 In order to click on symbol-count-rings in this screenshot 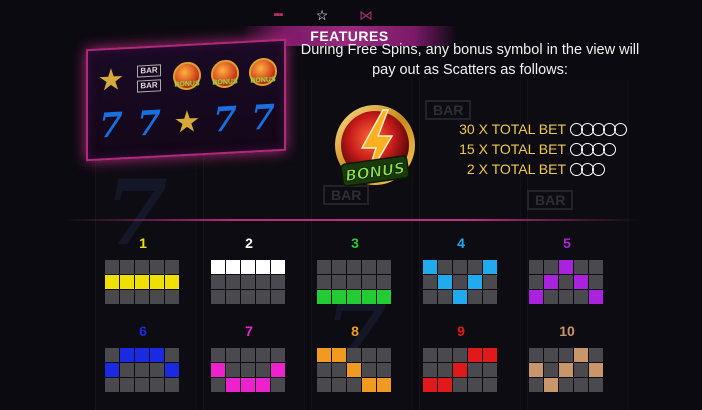, I will do `click(600, 169)`.